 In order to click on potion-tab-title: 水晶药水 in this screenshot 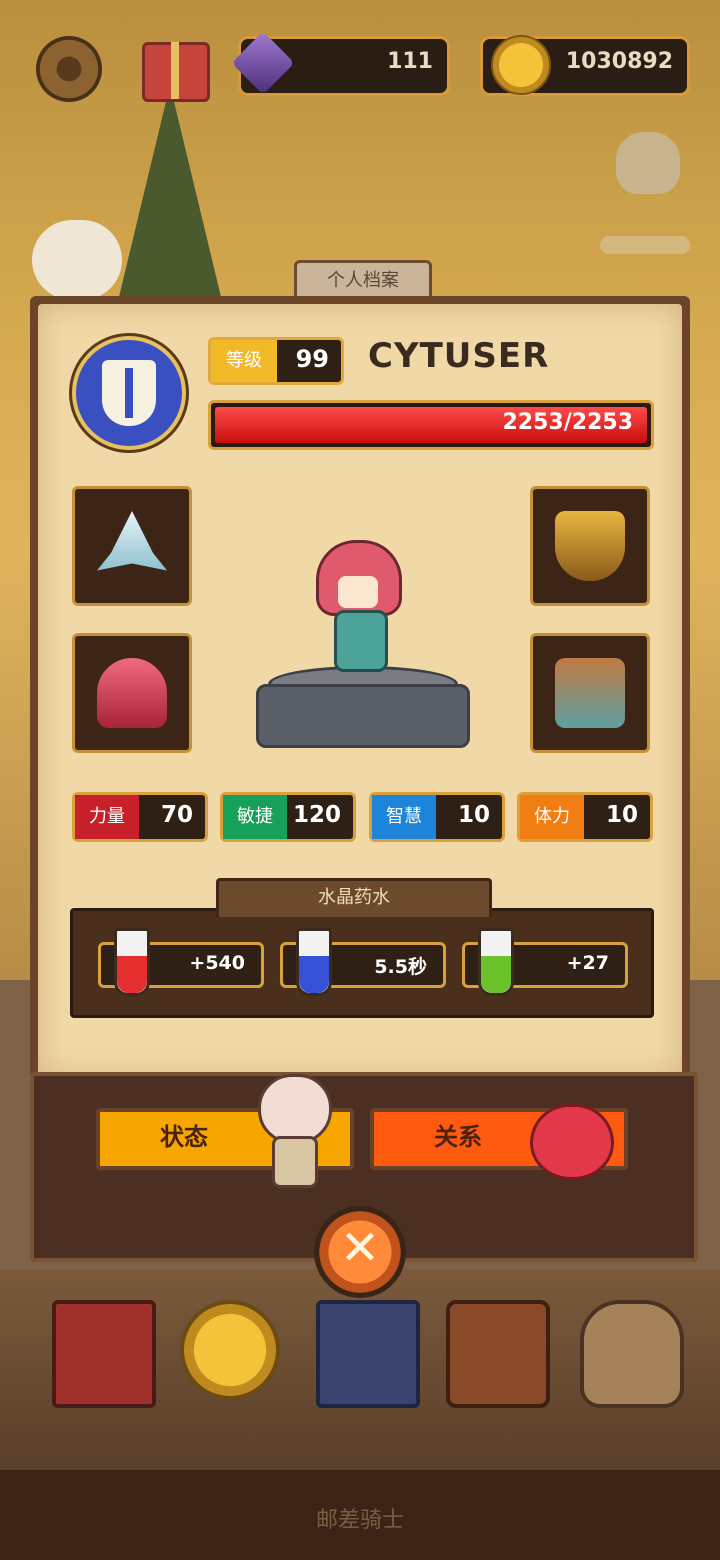, I will do `click(354, 897)`.